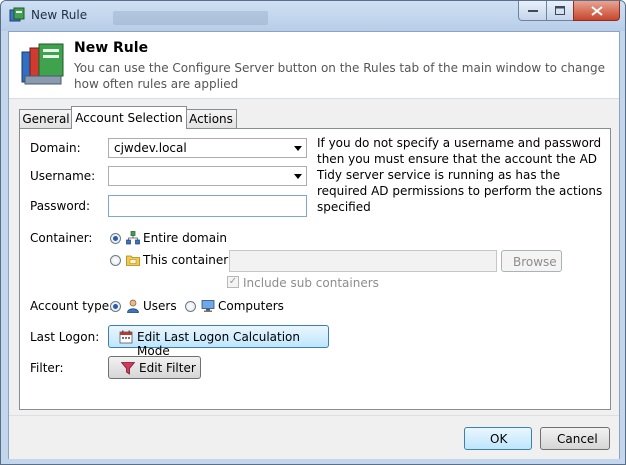 This screenshot has width=626, height=465. Describe the element at coordinates (126, 337) in the screenshot. I see `calendar-icon` at that location.